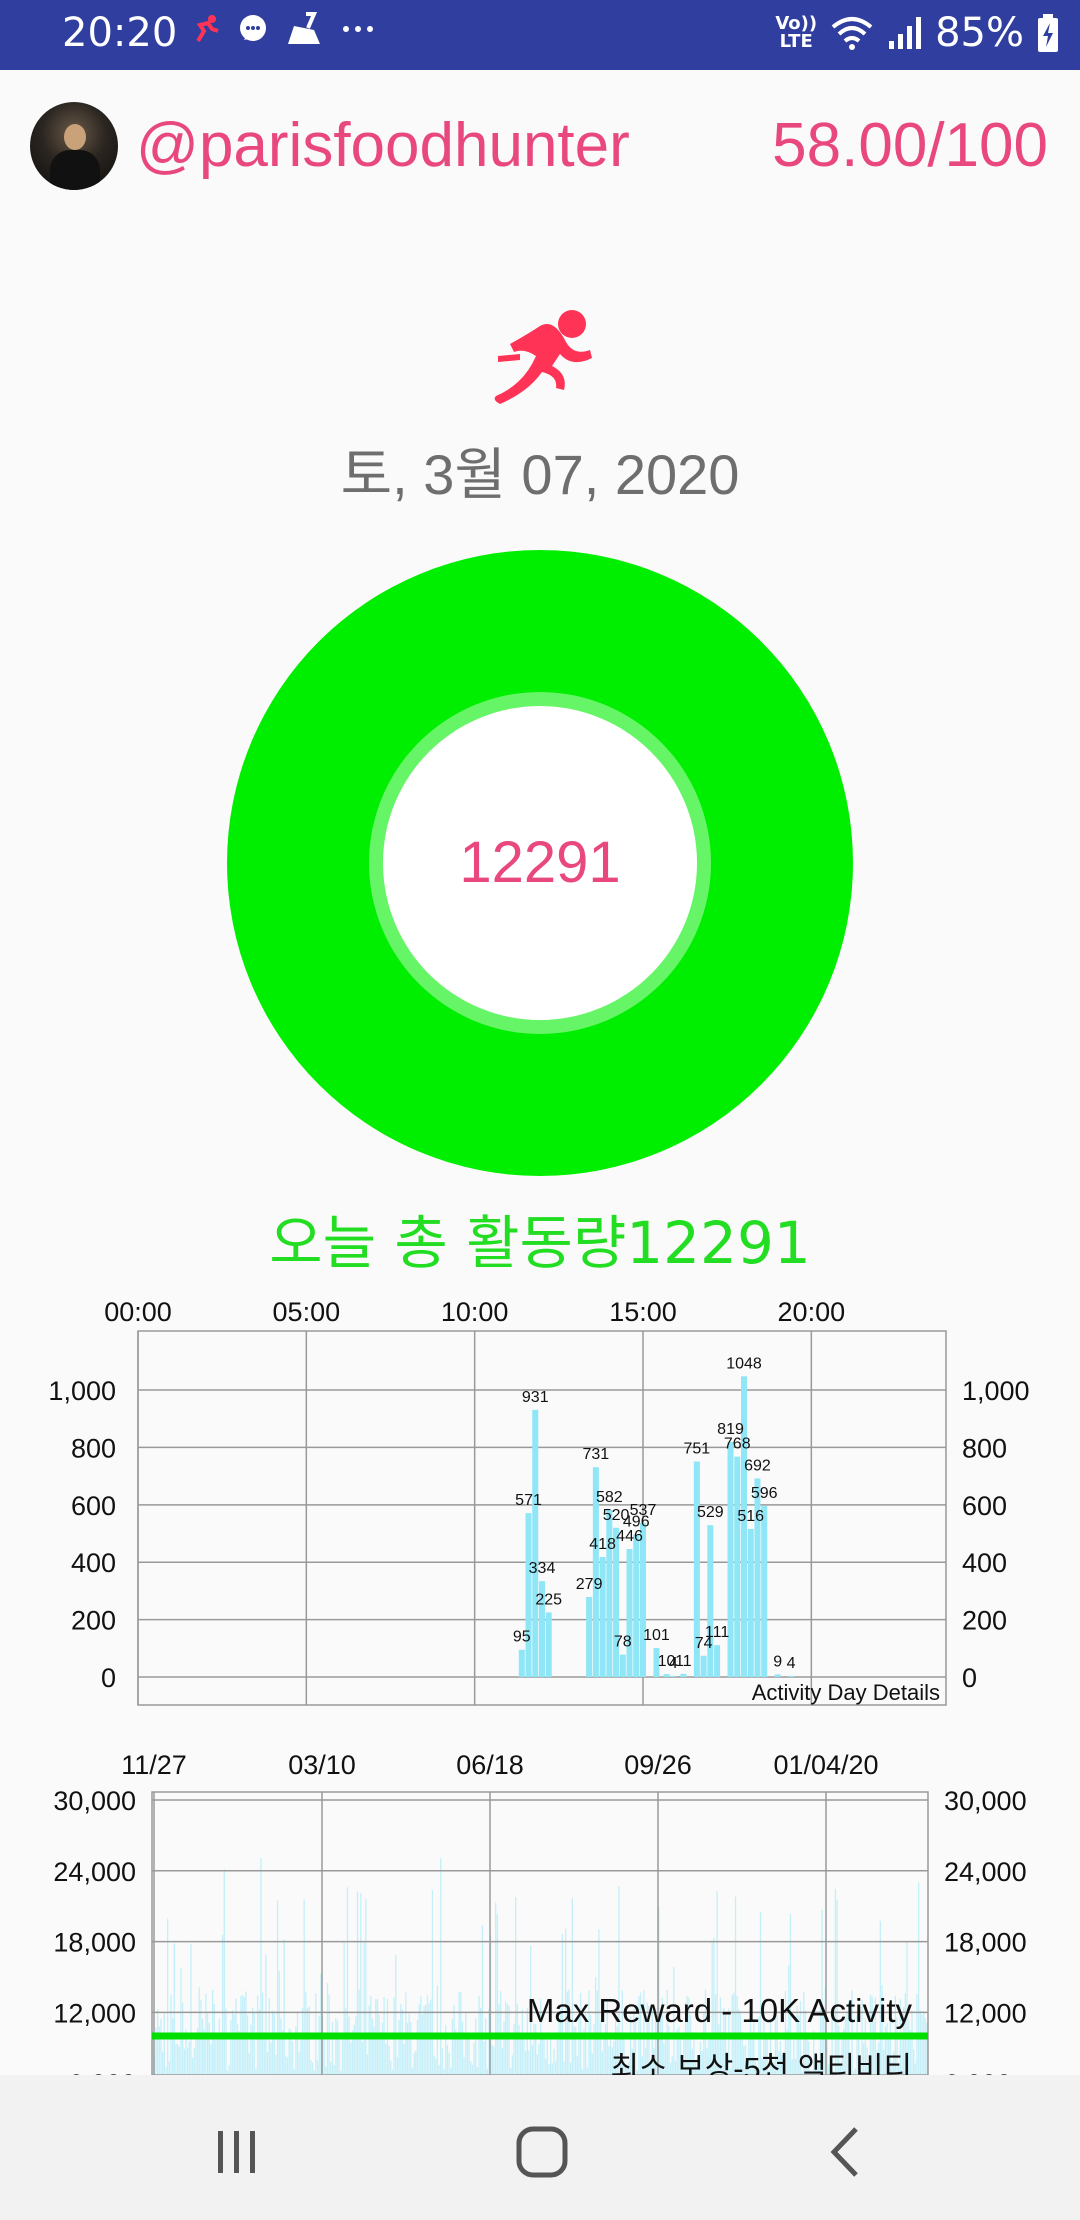 This screenshot has height=2220, width=1080. What do you see at coordinates (383, 145) in the screenshot?
I see `username: @parisfoodhunter` at bounding box center [383, 145].